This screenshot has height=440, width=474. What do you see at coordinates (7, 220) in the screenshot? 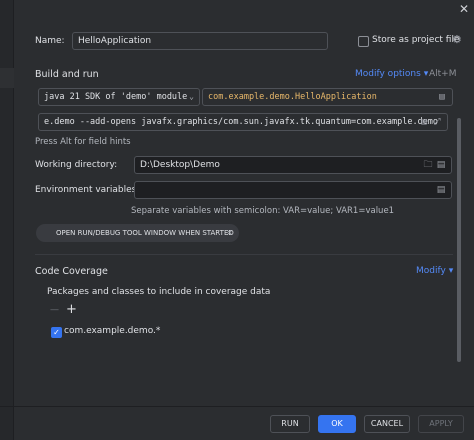
I see `left-panel-strip` at bounding box center [7, 220].